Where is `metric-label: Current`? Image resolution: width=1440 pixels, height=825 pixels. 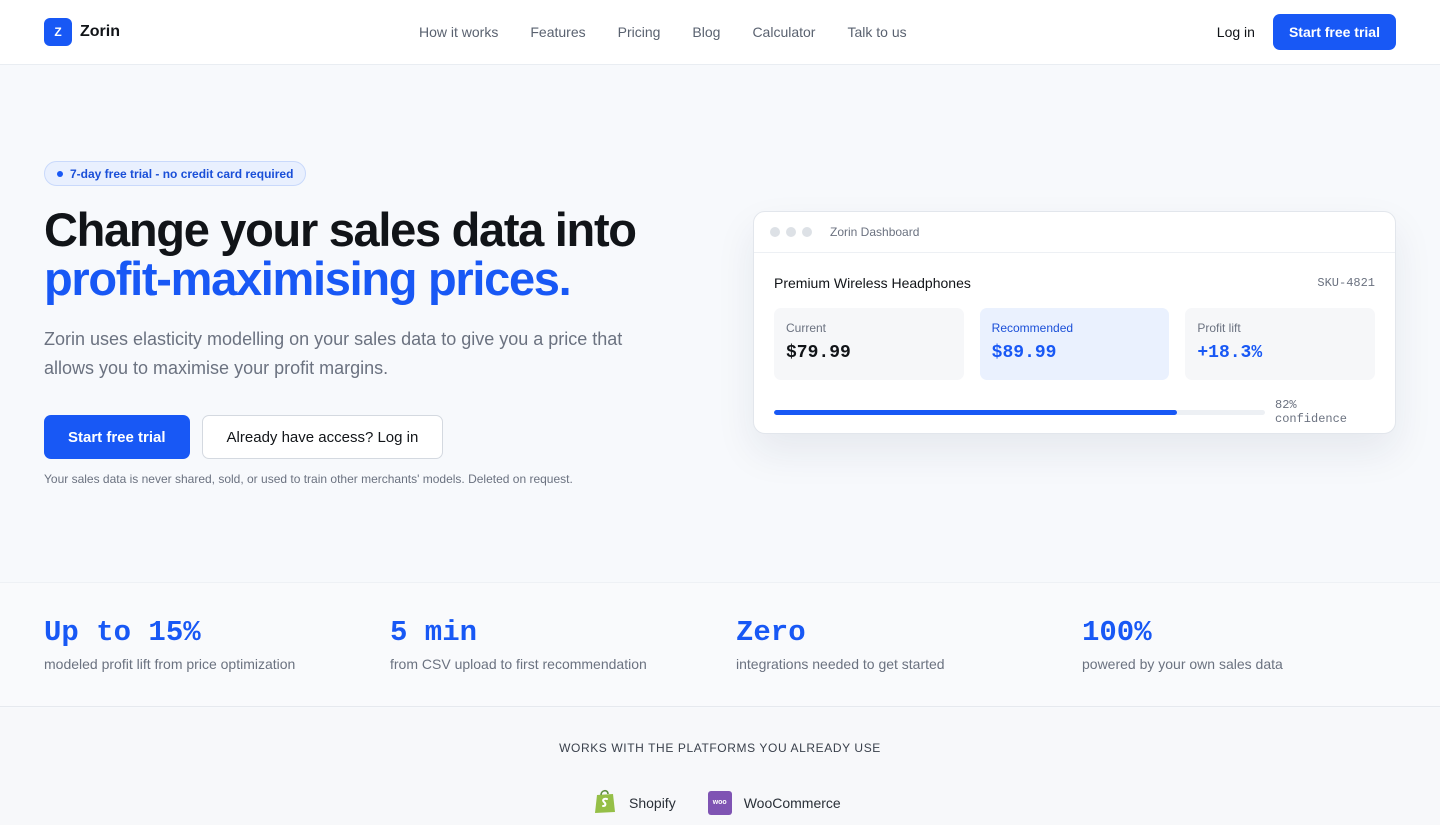
metric-label: Current is located at coordinates (806, 328).